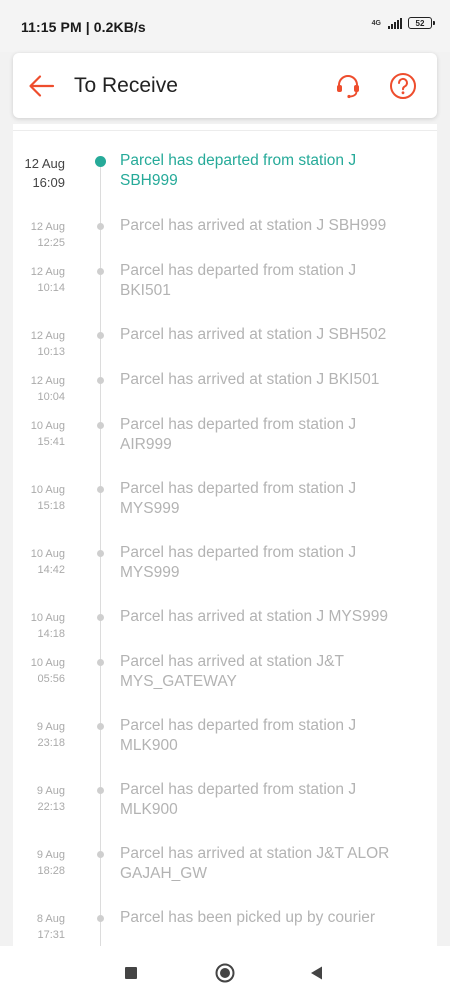 This screenshot has height=1000, width=450. I want to click on battery-icon: 52, so click(421, 23).